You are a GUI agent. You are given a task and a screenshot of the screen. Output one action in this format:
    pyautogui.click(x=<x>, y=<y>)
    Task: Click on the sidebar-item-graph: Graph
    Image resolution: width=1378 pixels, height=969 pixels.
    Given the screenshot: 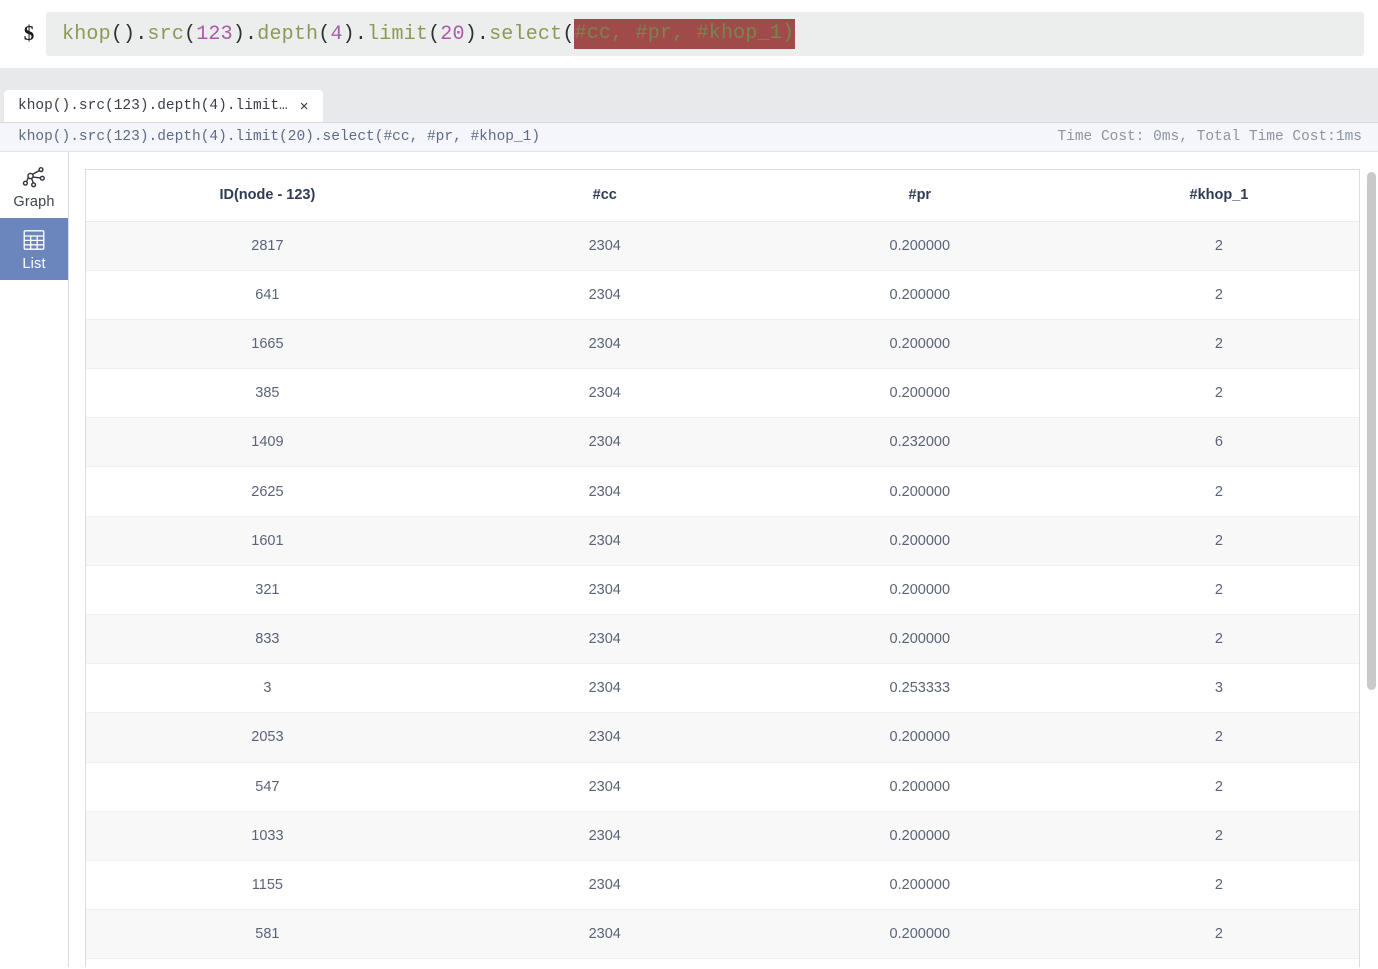 What is the action you would take?
    pyautogui.click(x=34, y=187)
    